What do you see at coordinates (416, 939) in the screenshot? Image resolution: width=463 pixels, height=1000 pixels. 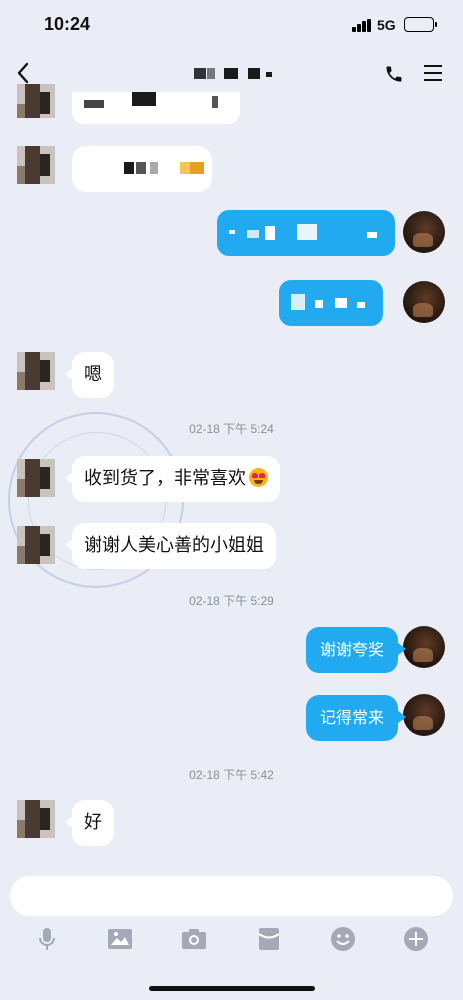 I see `plus-icon` at bounding box center [416, 939].